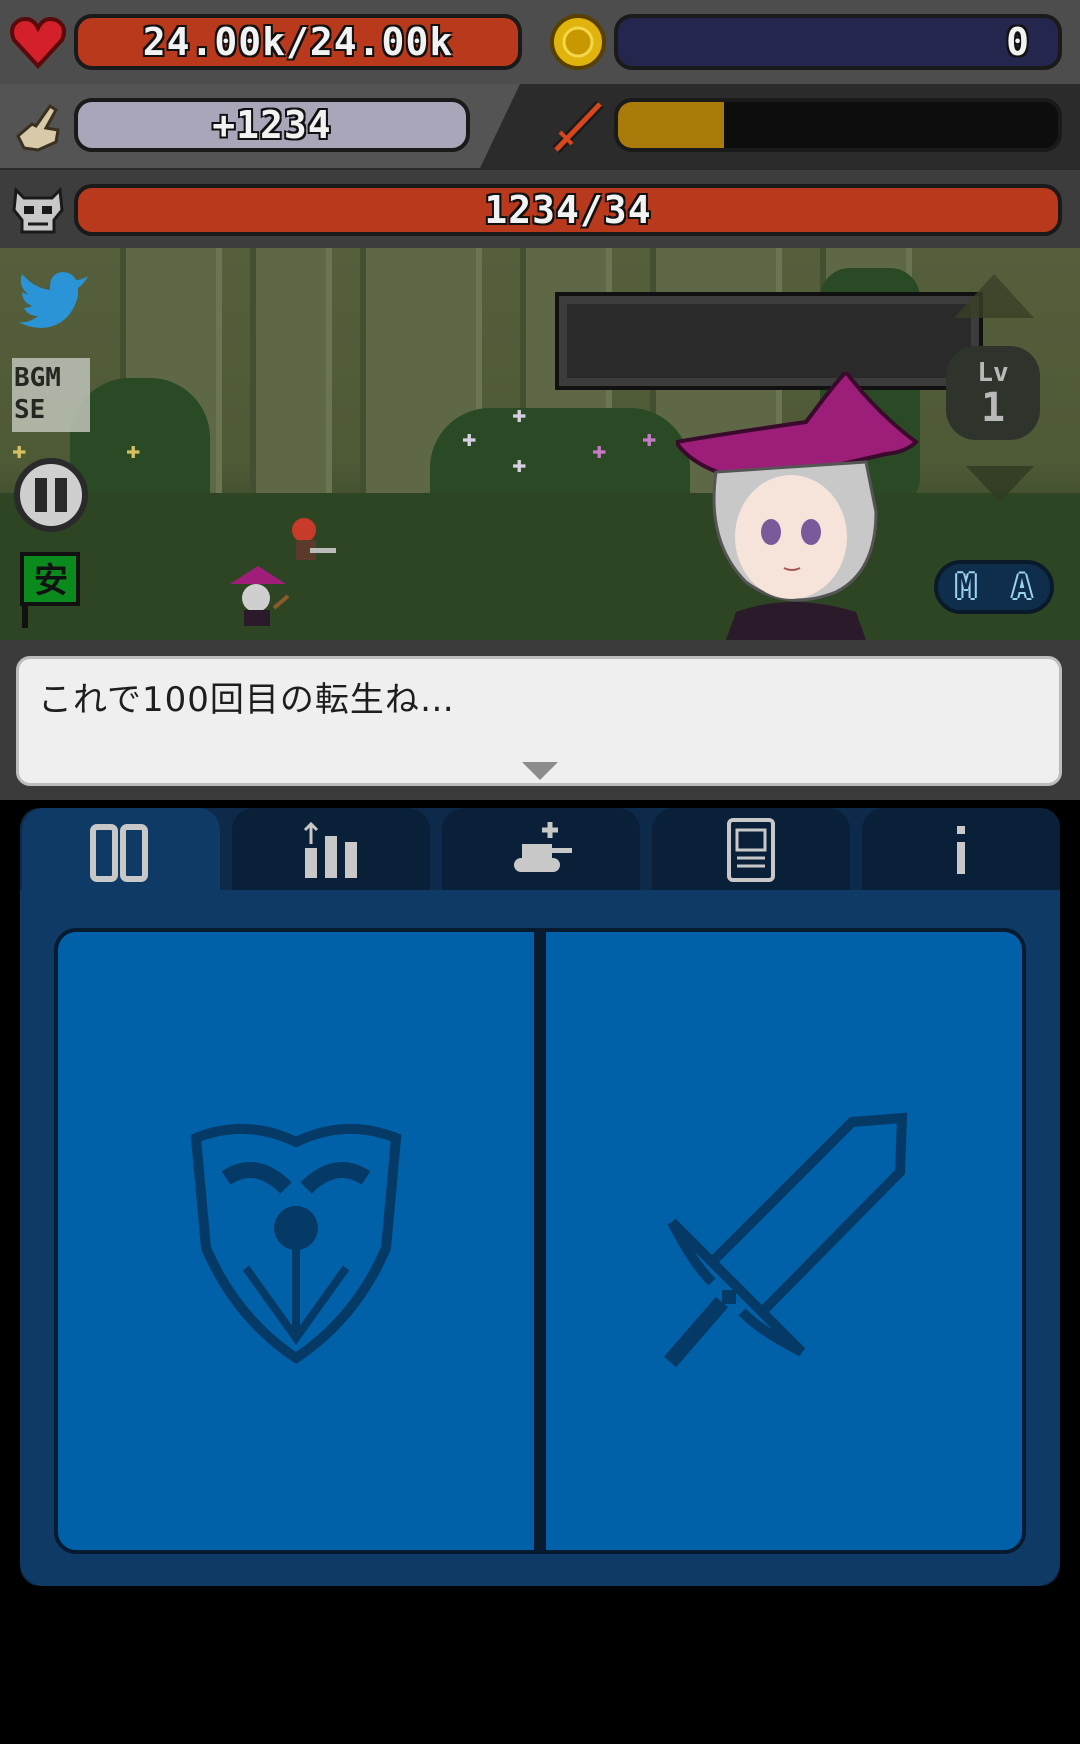  I want to click on safe-flag-label: 安, so click(51, 581).